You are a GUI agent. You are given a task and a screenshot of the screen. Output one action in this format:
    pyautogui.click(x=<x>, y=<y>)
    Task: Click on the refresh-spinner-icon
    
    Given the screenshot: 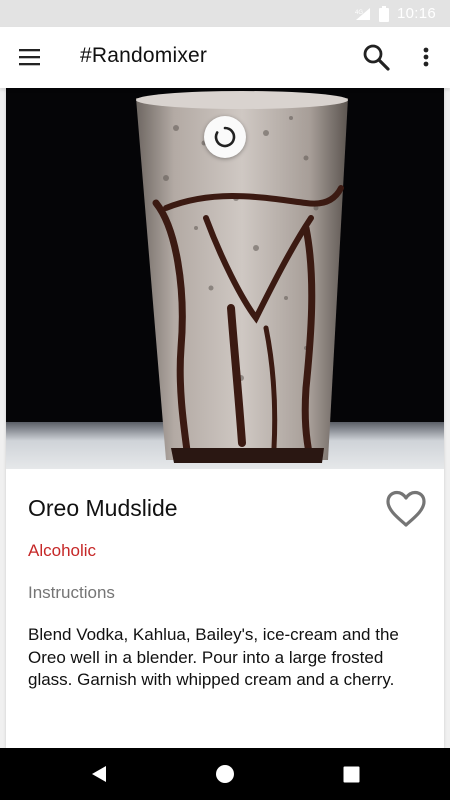 What is the action you would take?
    pyautogui.click(x=225, y=137)
    